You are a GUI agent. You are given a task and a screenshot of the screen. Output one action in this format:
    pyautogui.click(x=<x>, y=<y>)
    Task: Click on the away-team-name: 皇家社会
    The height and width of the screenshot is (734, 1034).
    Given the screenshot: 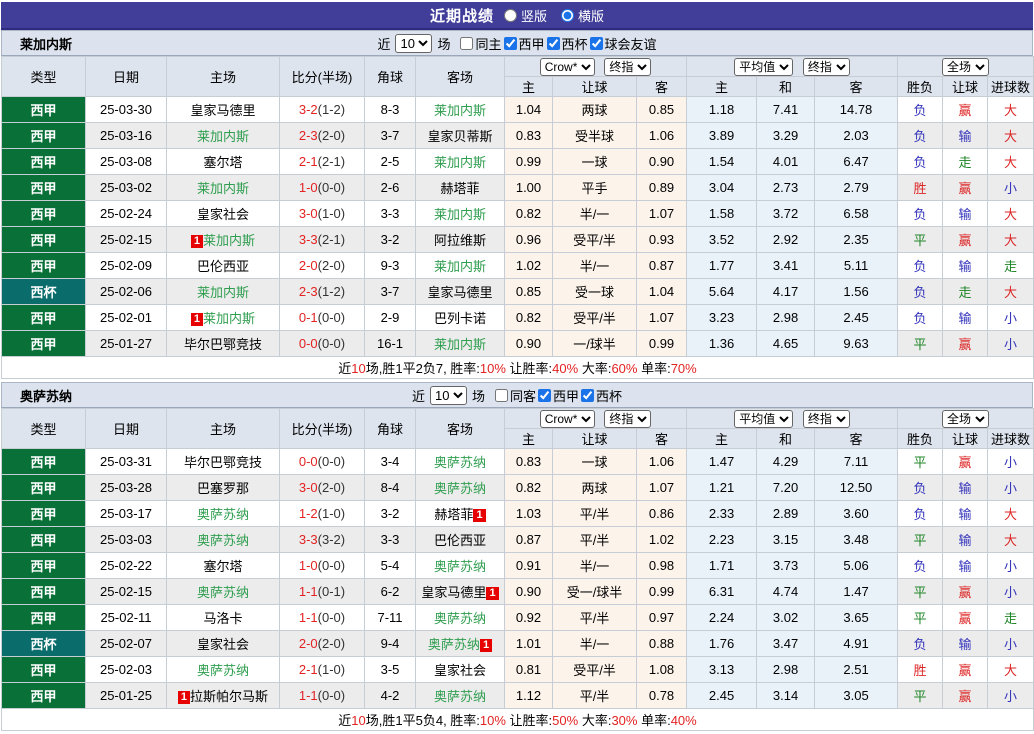 What is the action you would take?
    pyautogui.click(x=459, y=670)
    